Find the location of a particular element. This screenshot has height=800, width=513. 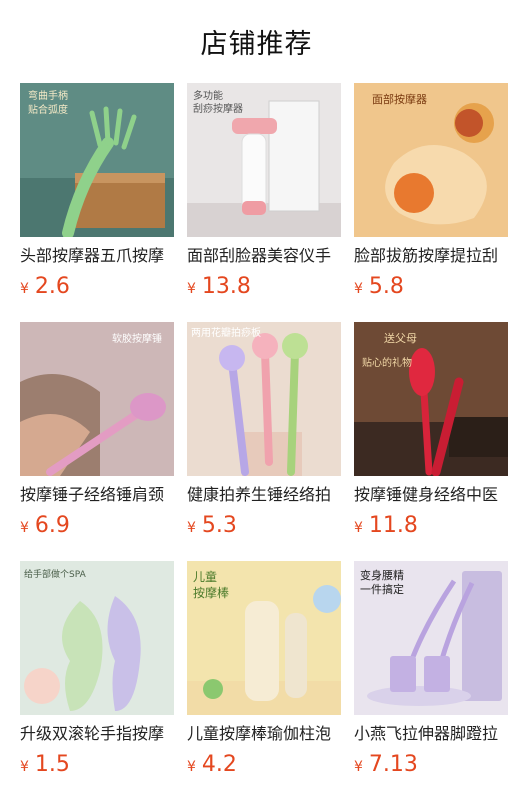

product-price: ¥4.2 is located at coordinates (212, 765).